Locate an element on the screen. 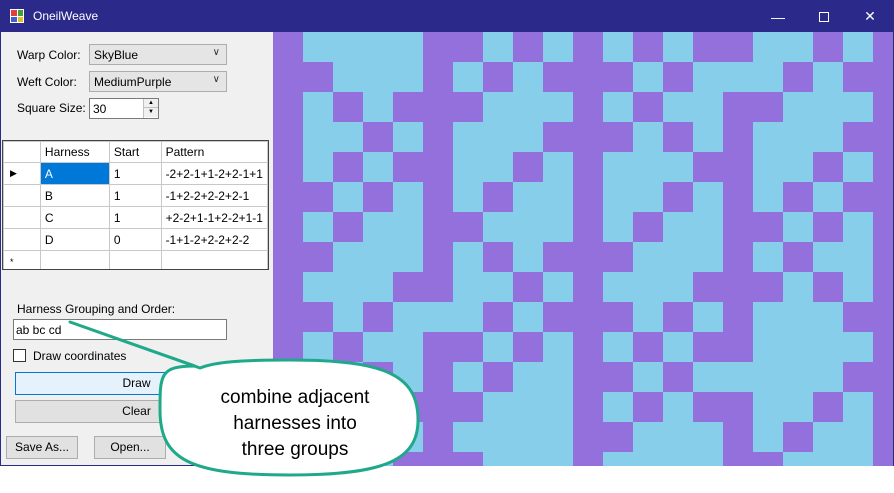 Image resolution: width=894 pixels, height=493 pixels. close-button: ✕ is located at coordinates (870, 16).